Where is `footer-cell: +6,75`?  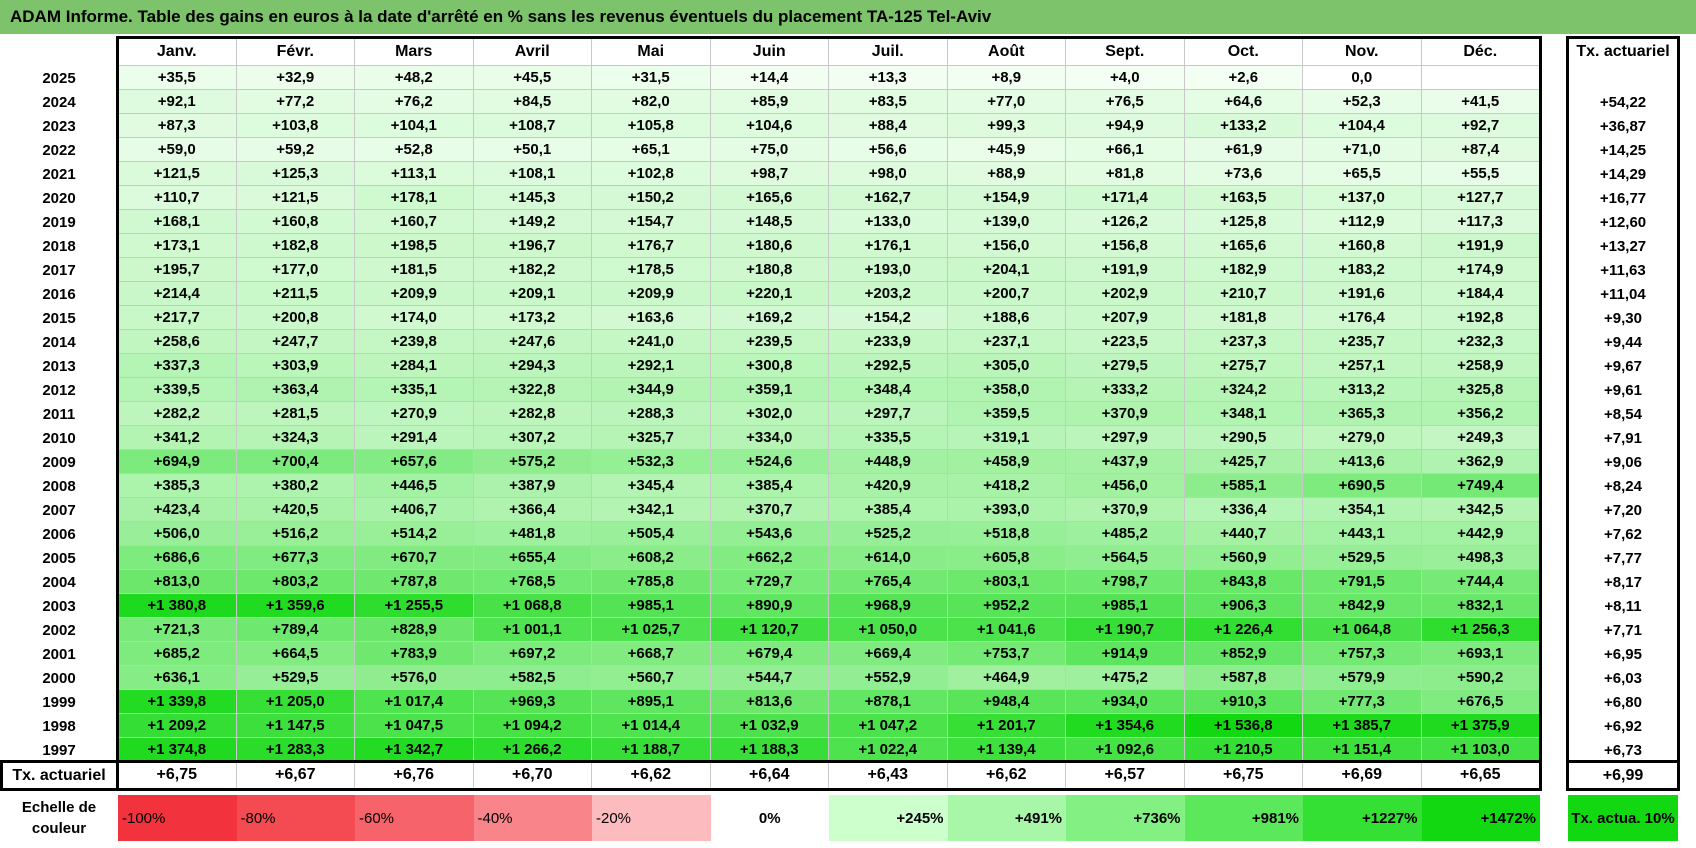 footer-cell: +6,75 is located at coordinates (177, 775).